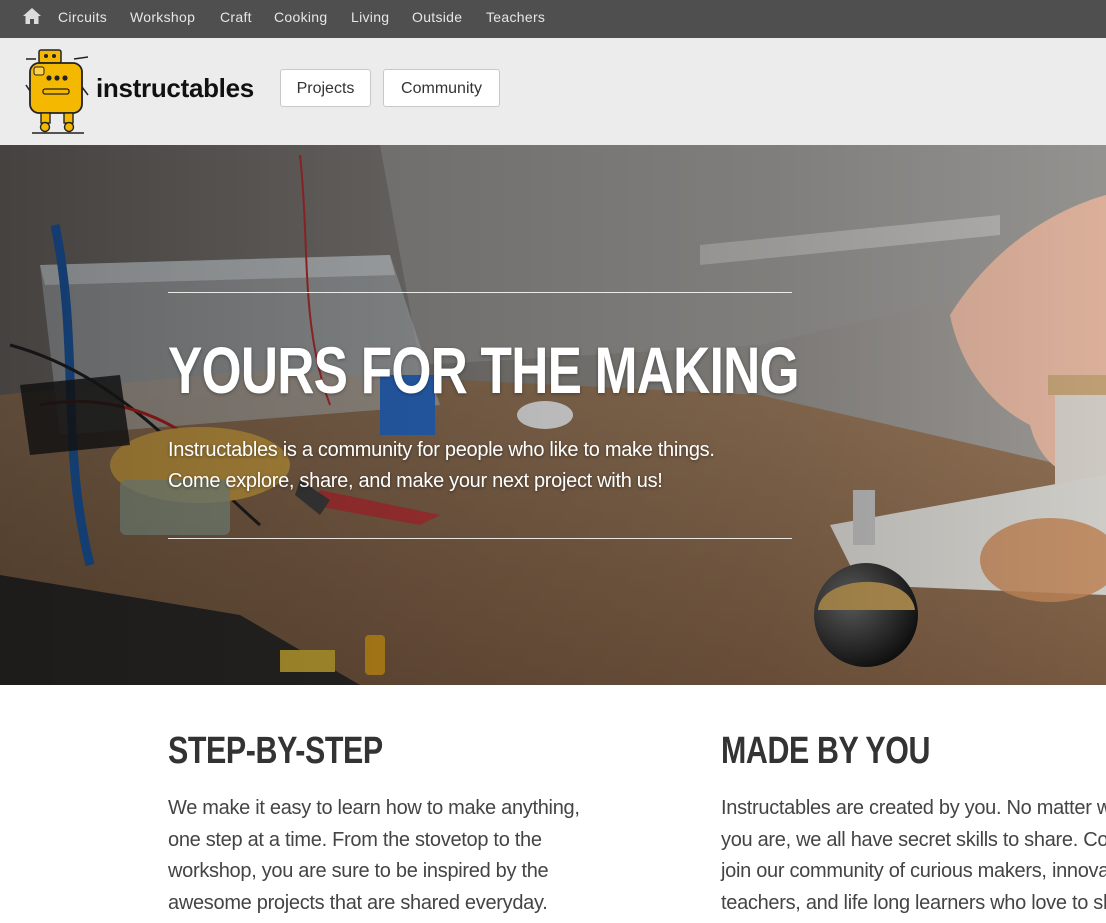 The width and height of the screenshot is (1106, 923). What do you see at coordinates (515, 17) in the screenshot?
I see `category-link-teachers: Teachers` at bounding box center [515, 17].